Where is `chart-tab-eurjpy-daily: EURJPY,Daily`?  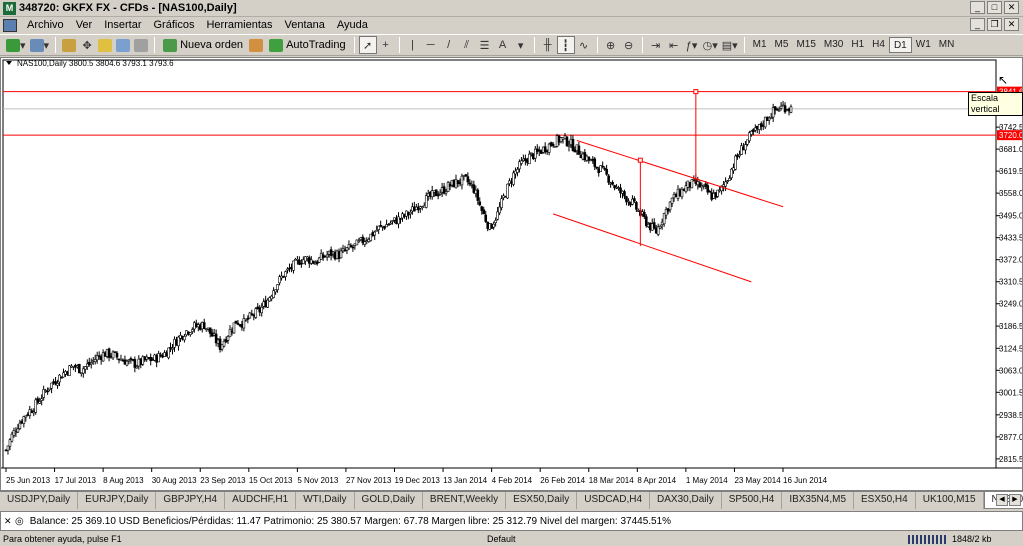 chart-tab-eurjpy-daily: EURJPY,Daily is located at coordinates (117, 500).